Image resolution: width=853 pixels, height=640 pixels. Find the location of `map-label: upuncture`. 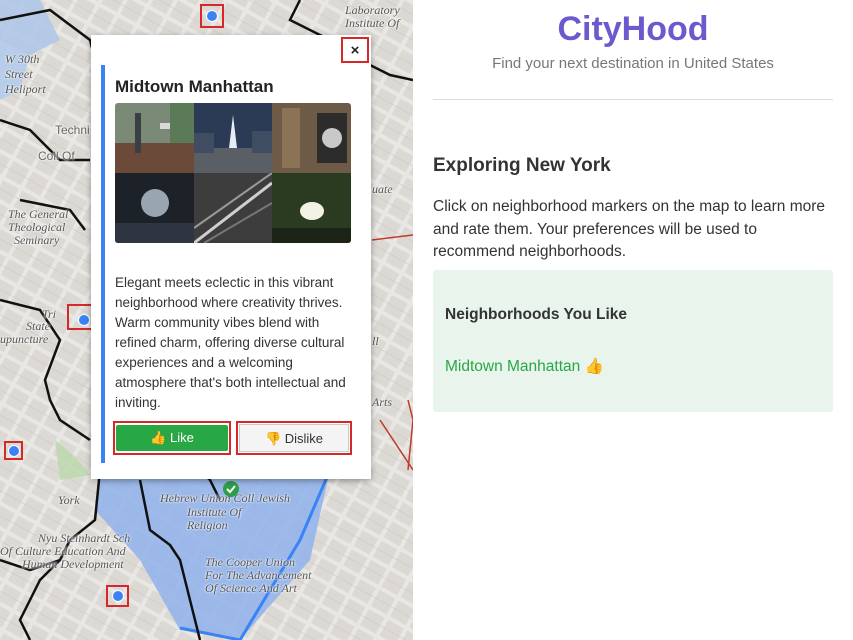

map-label: upuncture is located at coordinates (24, 339).